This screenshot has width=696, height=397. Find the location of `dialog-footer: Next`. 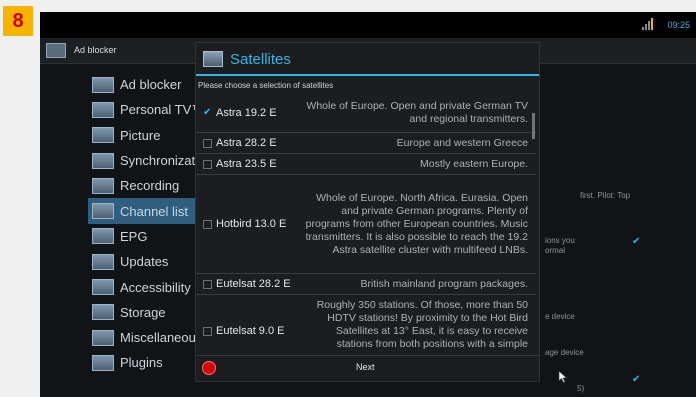

dialog-footer: Next is located at coordinates (367, 368).